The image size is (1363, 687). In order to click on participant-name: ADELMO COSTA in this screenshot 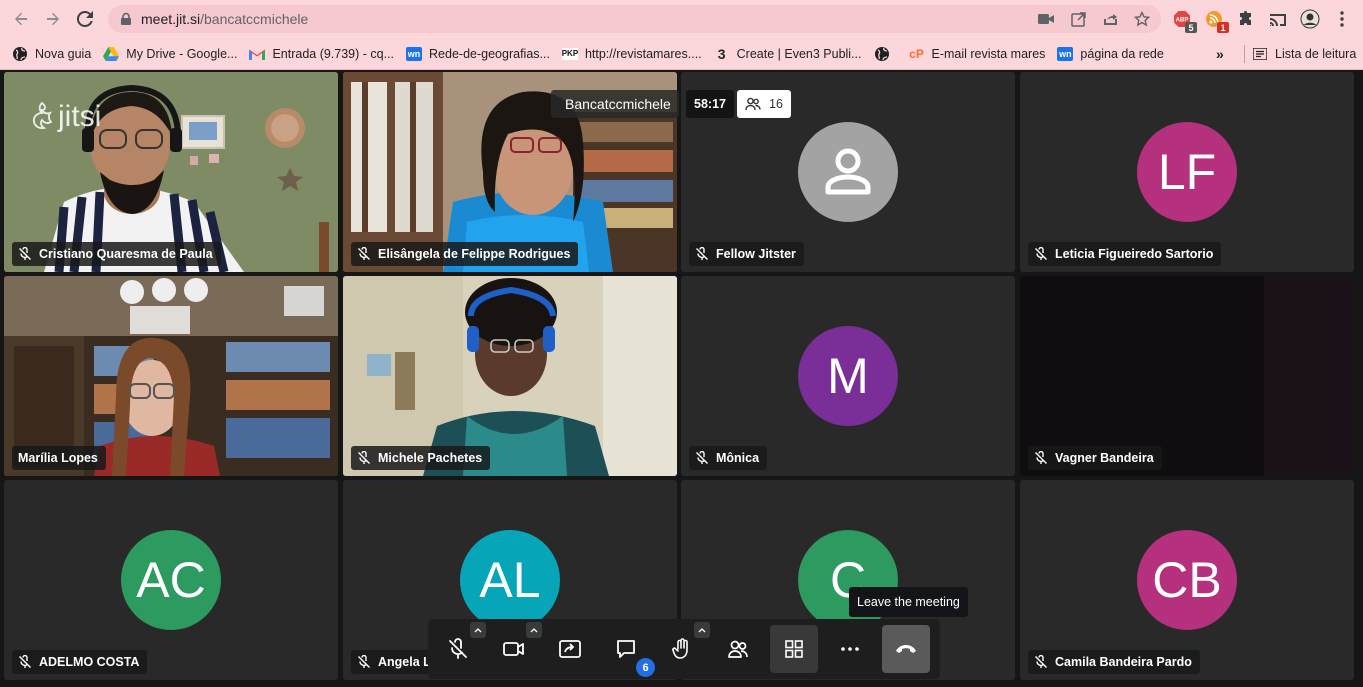, I will do `click(89, 662)`.